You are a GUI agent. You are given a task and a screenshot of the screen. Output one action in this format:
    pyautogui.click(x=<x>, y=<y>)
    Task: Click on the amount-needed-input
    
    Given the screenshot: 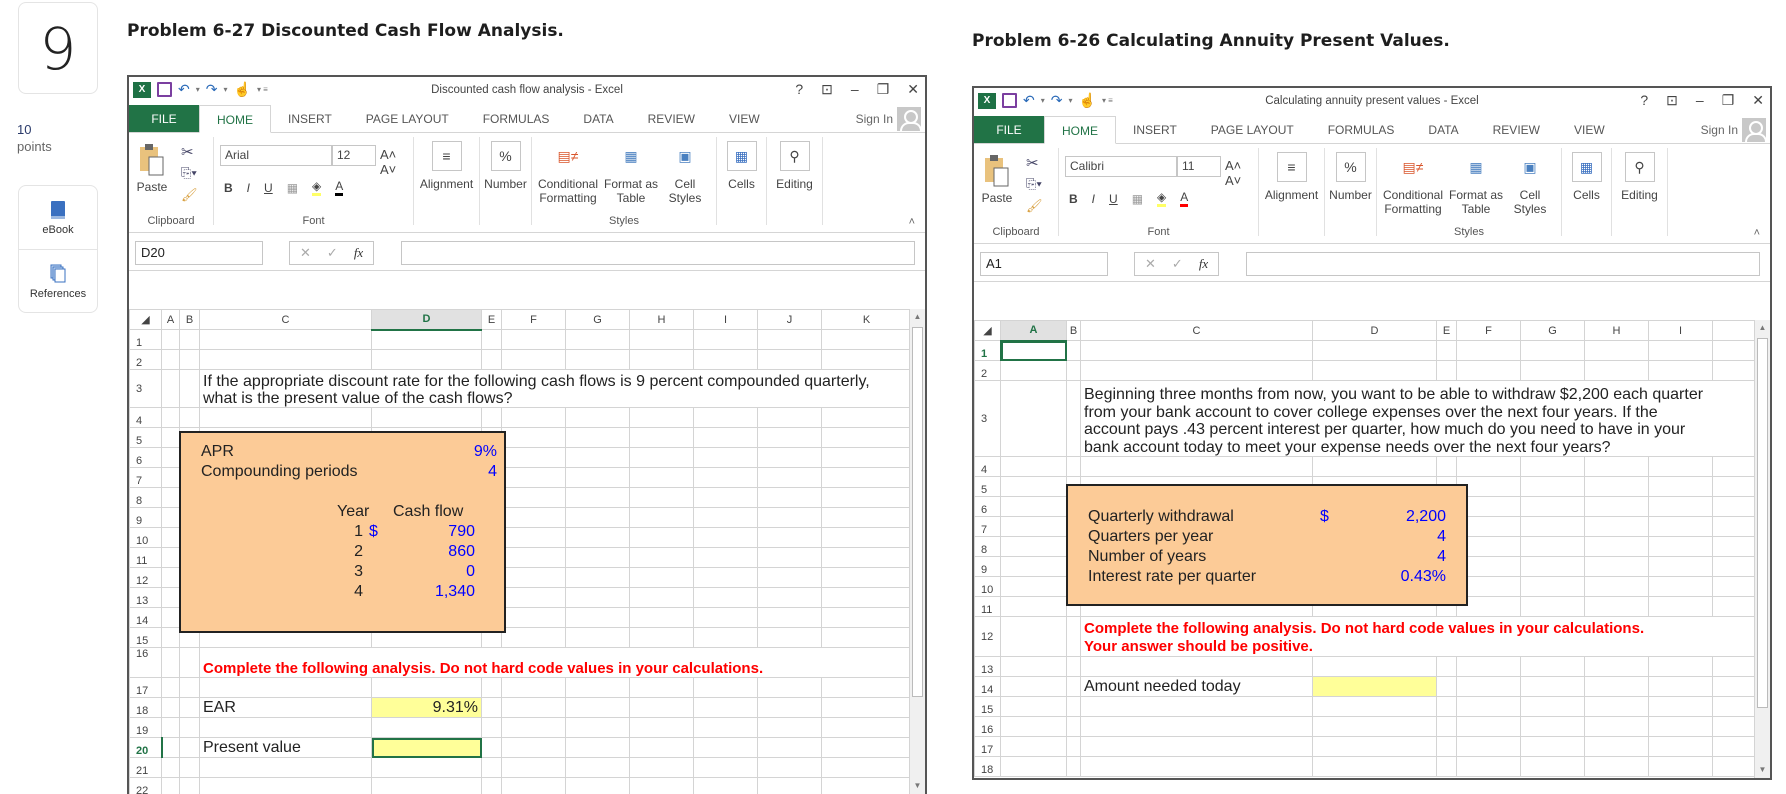 What is the action you would take?
    pyautogui.click(x=1374, y=686)
    